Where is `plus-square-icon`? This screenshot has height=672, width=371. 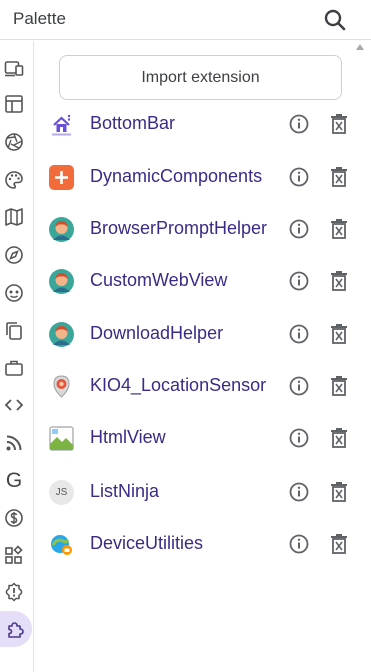 plus-square-icon is located at coordinates (61, 177).